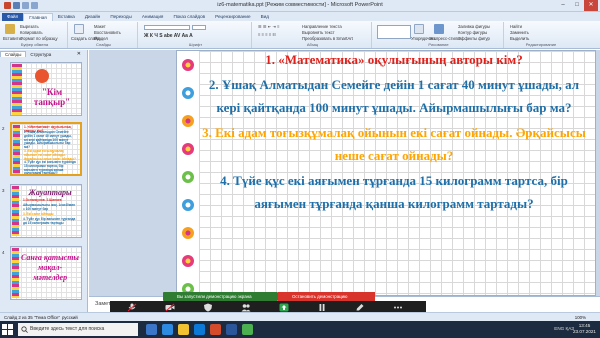 The image size is (600, 338). Describe the element at coordinates (472, 32) in the screenshot. I see `shape-outline-button: Контур фигуры` at that location.